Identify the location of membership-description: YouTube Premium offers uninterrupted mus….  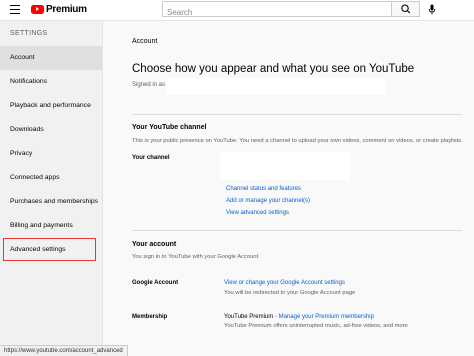
(316, 326).